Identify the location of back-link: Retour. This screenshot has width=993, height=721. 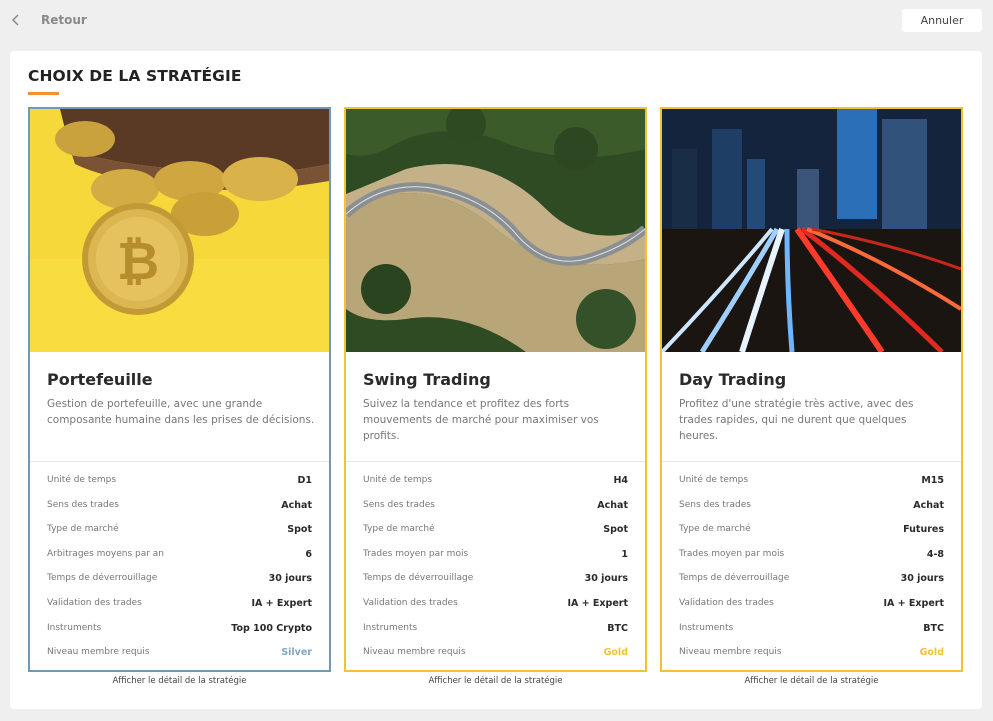
(64, 20).